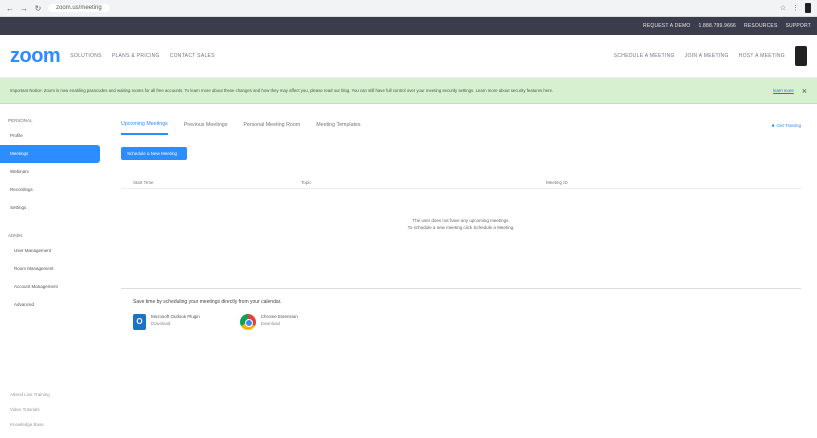 This screenshot has width=817, height=438. I want to click on avatar, so click(801, 56).